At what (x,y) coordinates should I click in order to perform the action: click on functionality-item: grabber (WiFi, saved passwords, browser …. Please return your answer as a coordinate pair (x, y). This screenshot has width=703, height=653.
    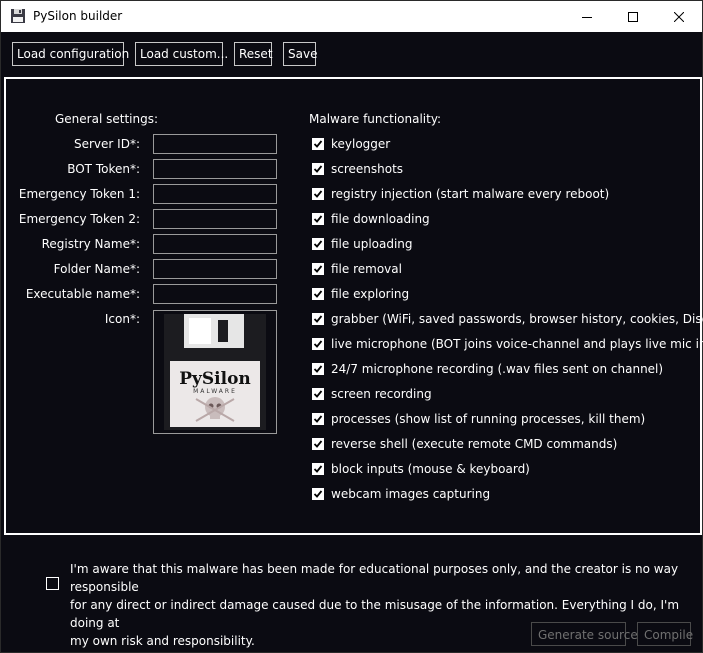
    Looking at the image, I should click on (507, 319).